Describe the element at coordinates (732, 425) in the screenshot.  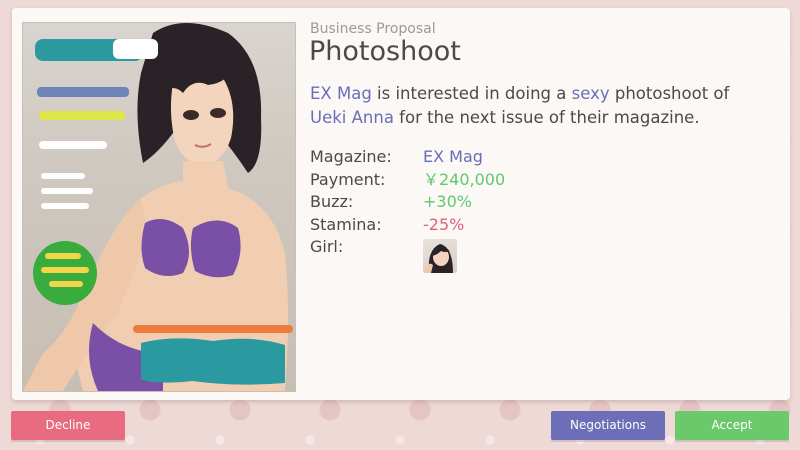
I see `accept-button: Accept` at that location.